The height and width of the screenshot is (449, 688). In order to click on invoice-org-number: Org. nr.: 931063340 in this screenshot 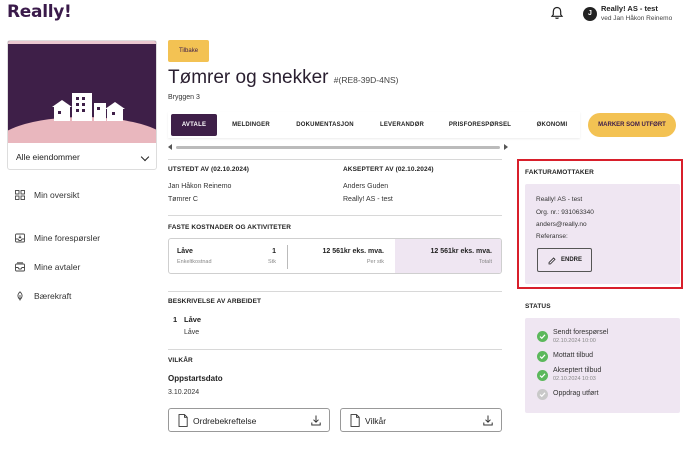, I will do `click(565, 212)`.